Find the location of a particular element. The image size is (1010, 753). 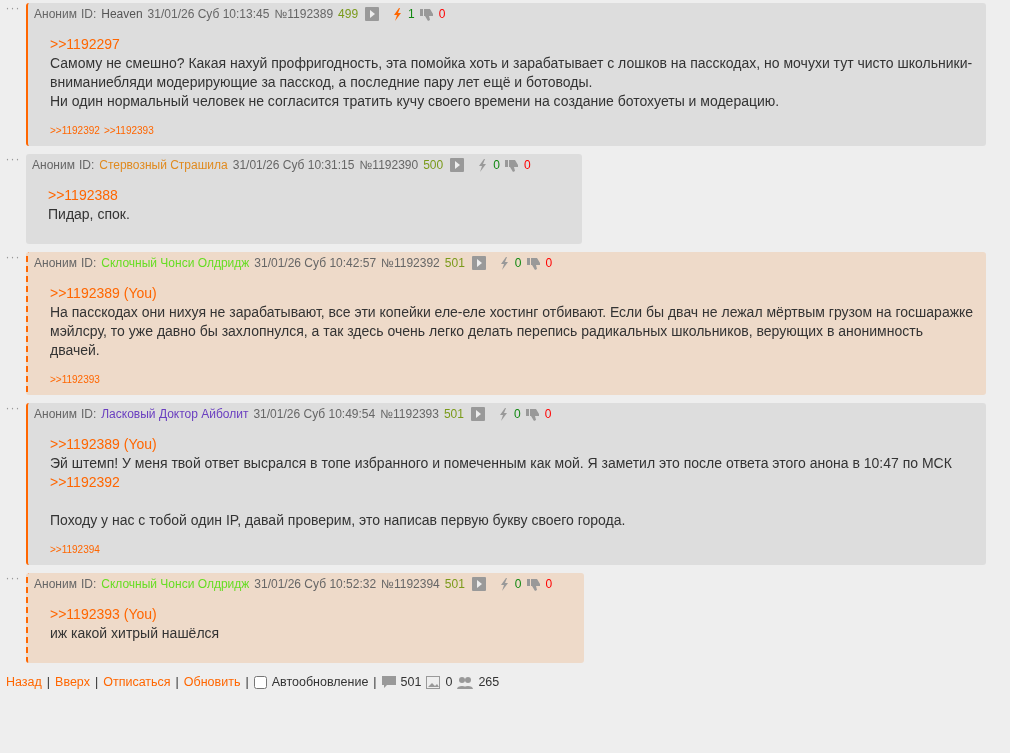

post-date: 31/01/26 Суб 10:13:45 is located at coordinates (208, 14).